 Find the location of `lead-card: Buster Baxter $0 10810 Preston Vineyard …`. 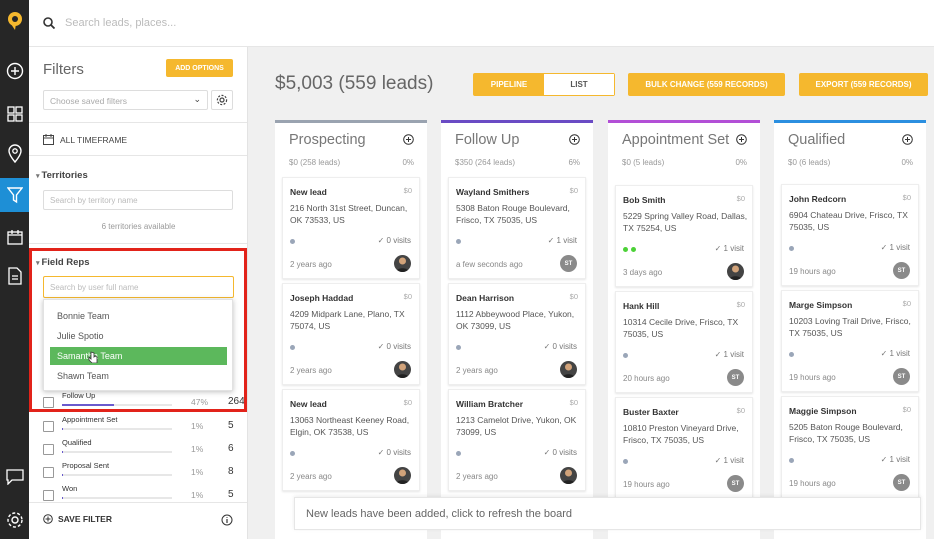

lead-card: Buster Baxter $0 10810 Preston Vineyard … is located at coordinates (684, 448).